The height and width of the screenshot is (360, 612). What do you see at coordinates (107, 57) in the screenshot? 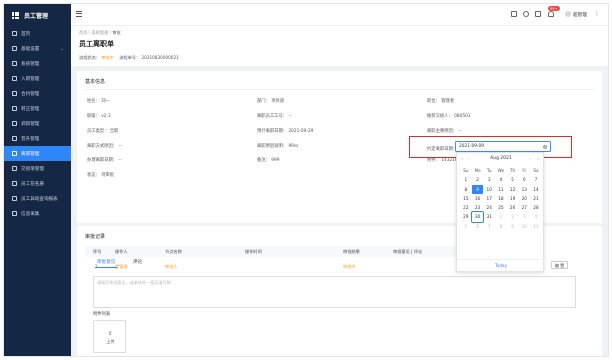
I see `flow-status-value: 审批中` at bounding box center [107, 57].